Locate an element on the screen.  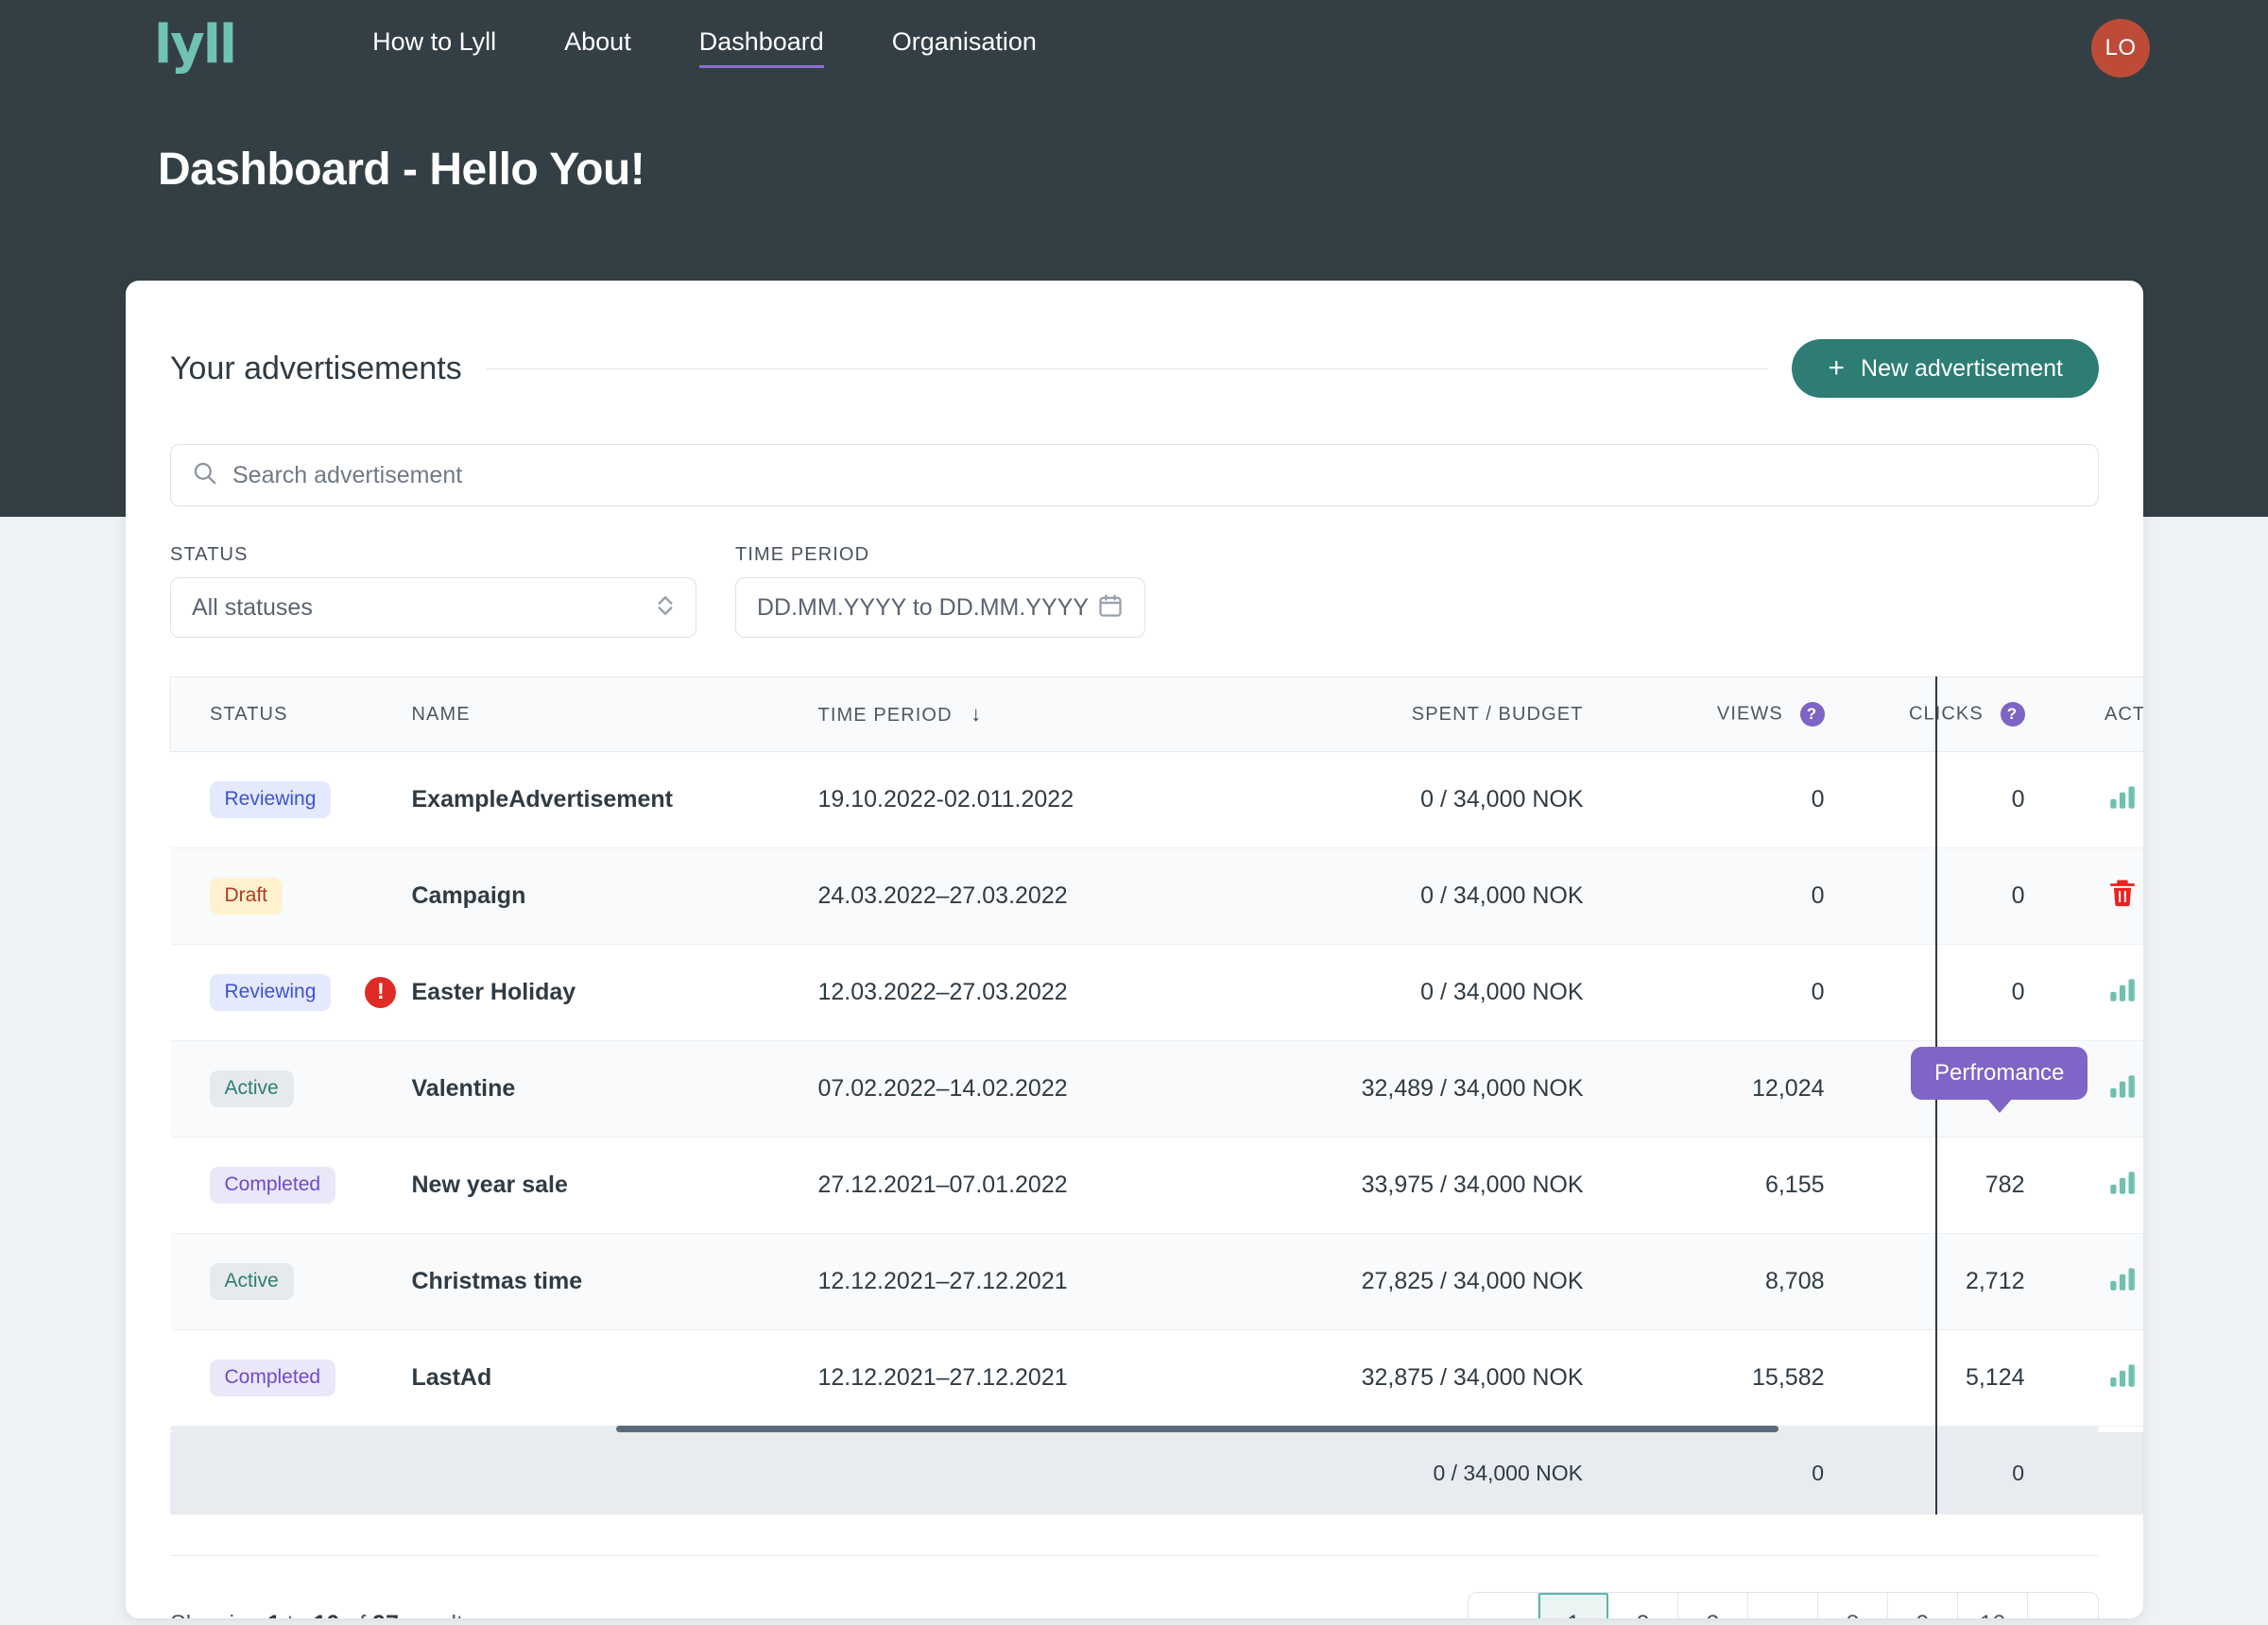
cell-spent-budget: 32,875 / 34,000 NOK is located at coordinates (1404, 1378).